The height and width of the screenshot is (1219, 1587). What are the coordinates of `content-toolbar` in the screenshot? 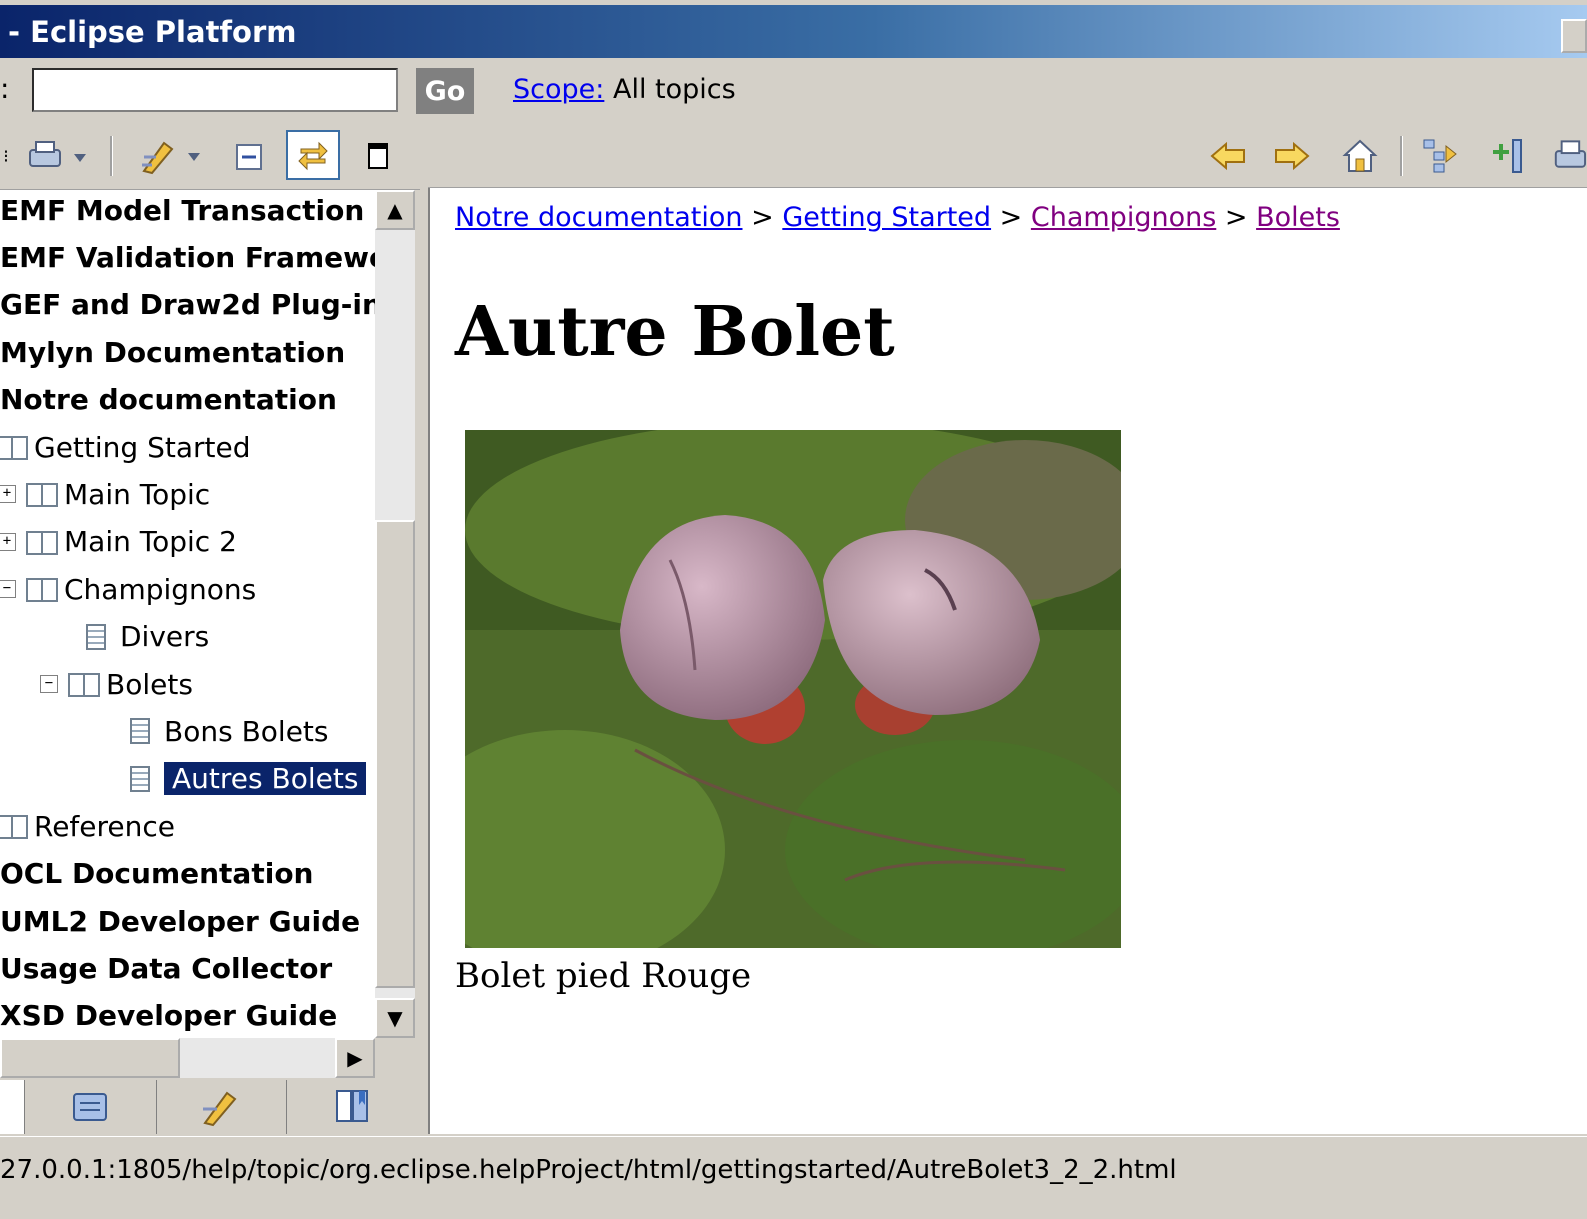 It's located at (1007, 156).